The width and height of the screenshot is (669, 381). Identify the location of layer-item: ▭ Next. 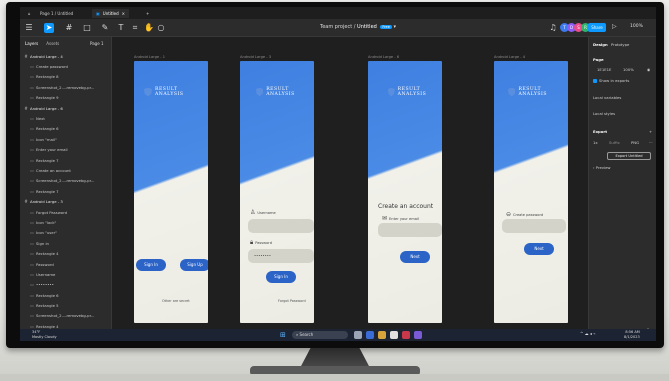
(67, 118).